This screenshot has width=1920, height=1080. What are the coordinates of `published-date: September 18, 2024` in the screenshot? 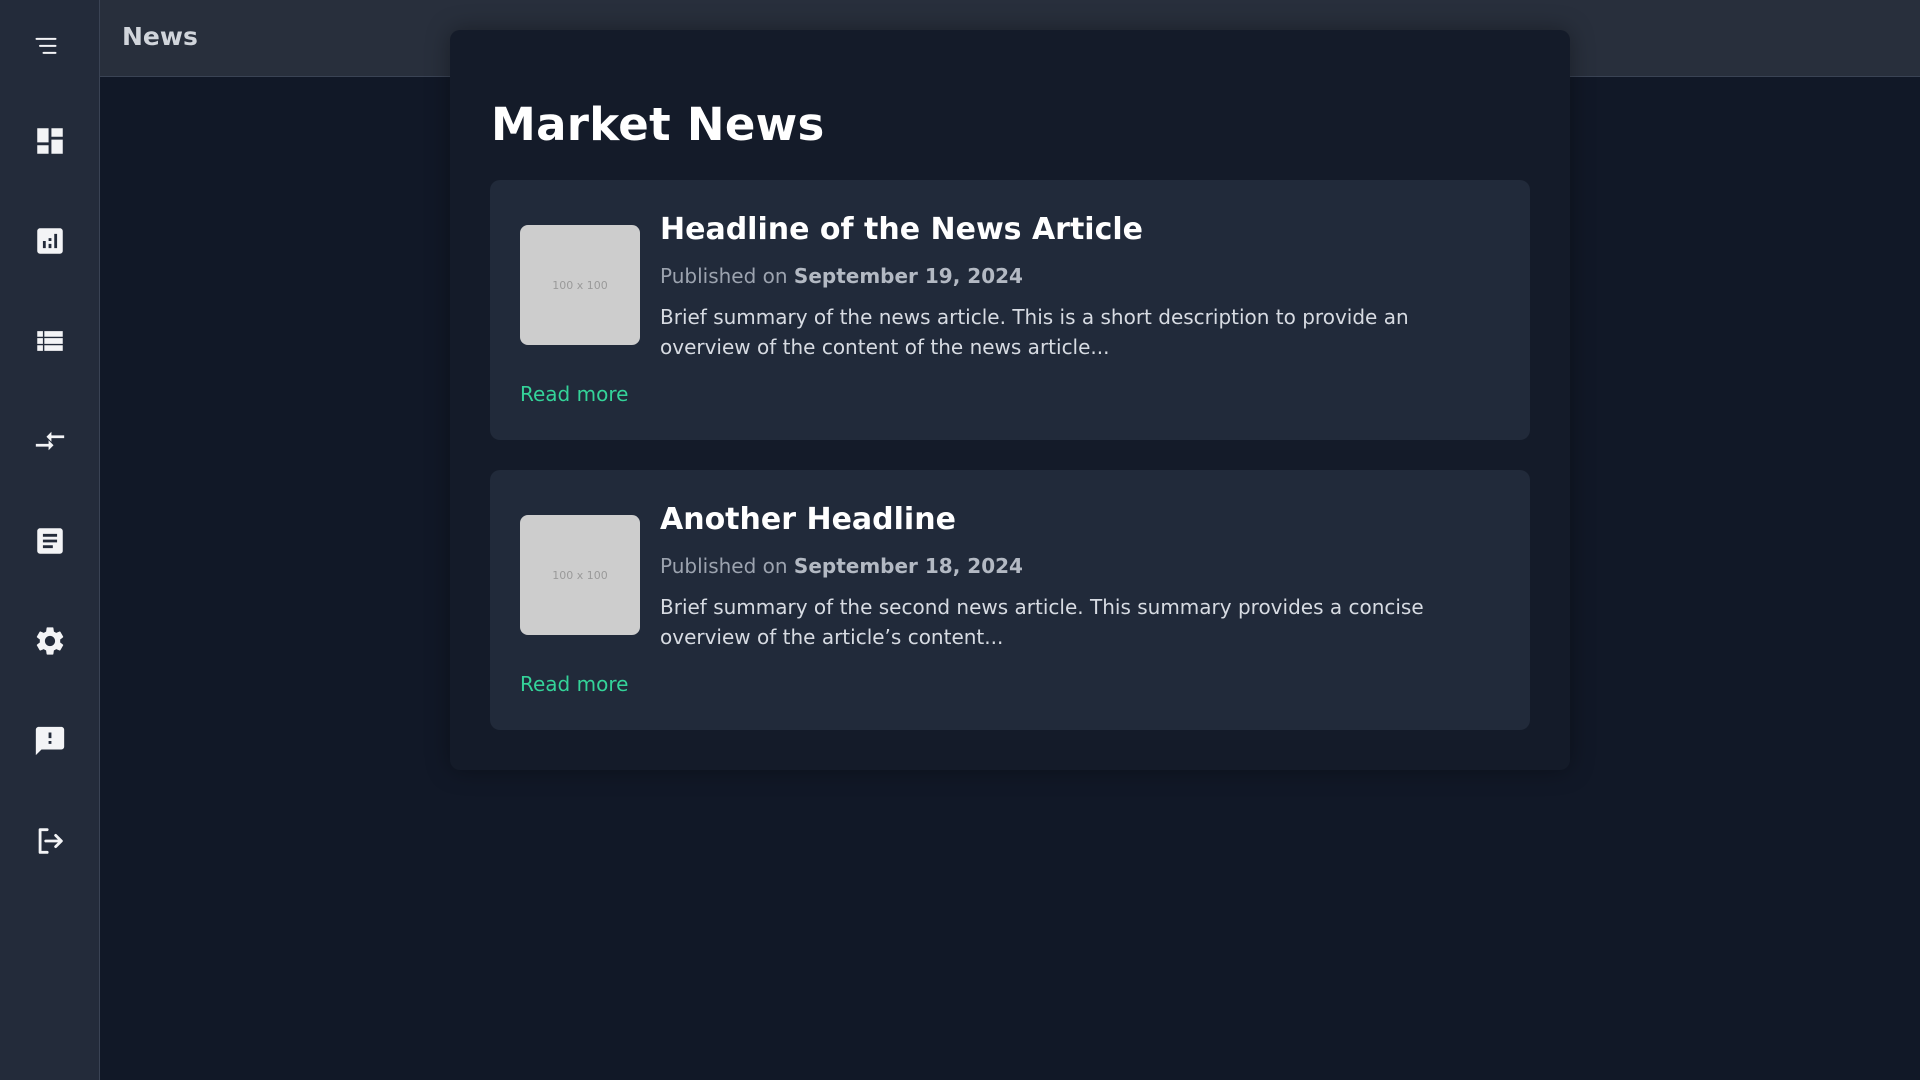 It's located at (908, 566).